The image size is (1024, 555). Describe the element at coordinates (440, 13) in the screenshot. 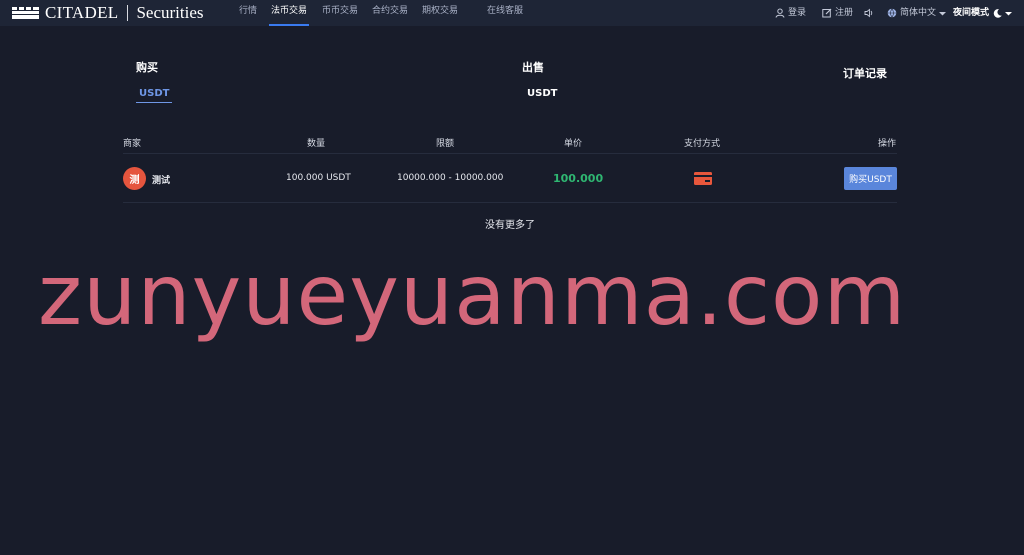

I see `nav-options-trade: 期权交易` at that location.